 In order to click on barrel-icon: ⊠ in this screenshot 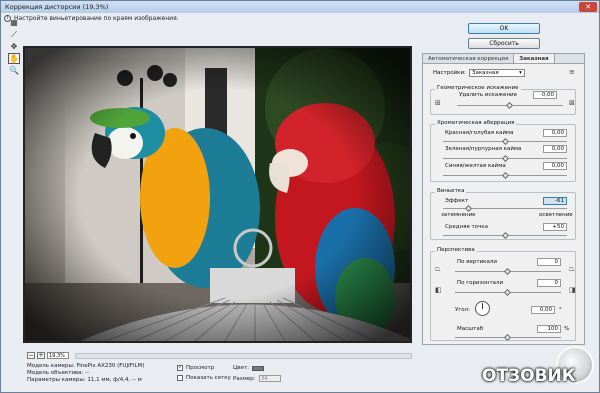, I will do `click(572, 103)`.